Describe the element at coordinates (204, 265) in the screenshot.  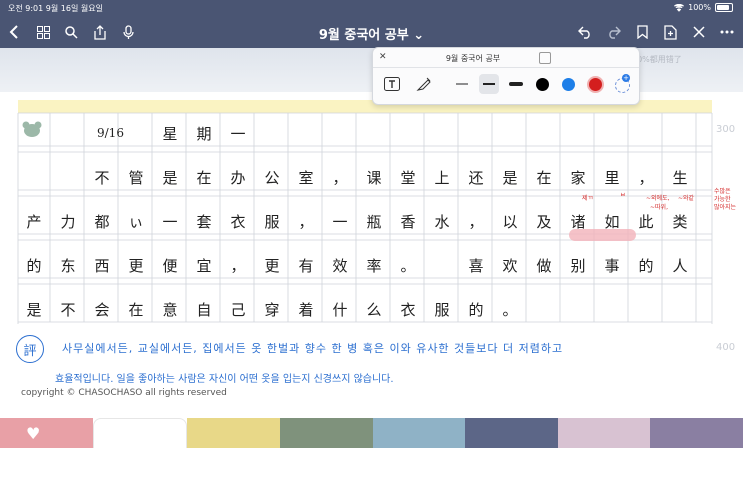
I see `grid-char: 宜` at that location.